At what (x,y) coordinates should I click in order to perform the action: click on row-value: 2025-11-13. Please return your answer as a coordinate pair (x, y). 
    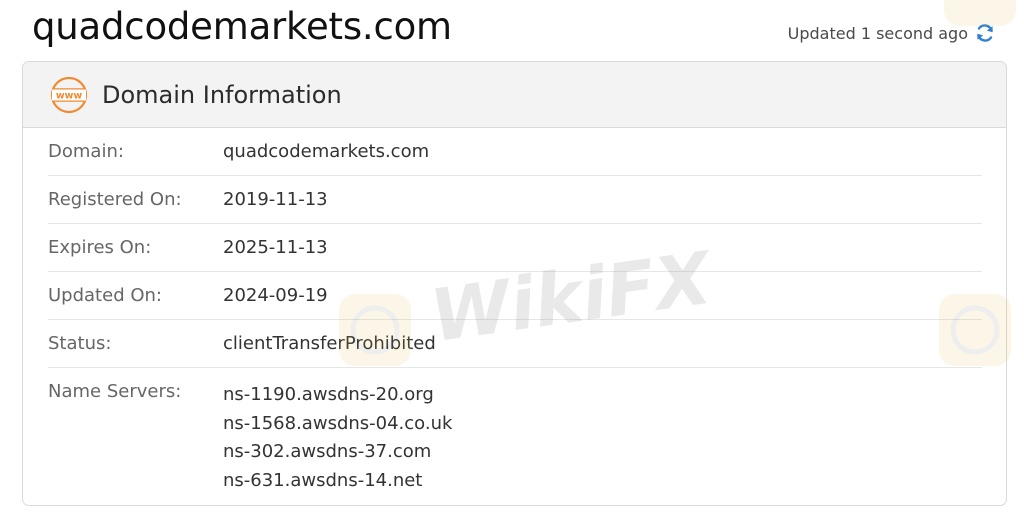
    Looking at the image, I should click on (275, 247).